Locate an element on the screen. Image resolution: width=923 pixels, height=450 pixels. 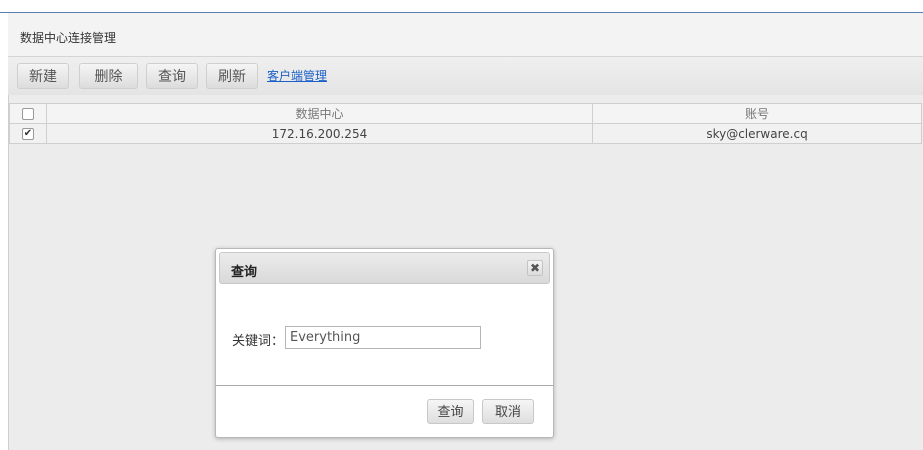
datacenter-table: 数据中心 账号 ✔ 172.16.200.254 sky@clerware.cq is located at coordinates (465, 123).